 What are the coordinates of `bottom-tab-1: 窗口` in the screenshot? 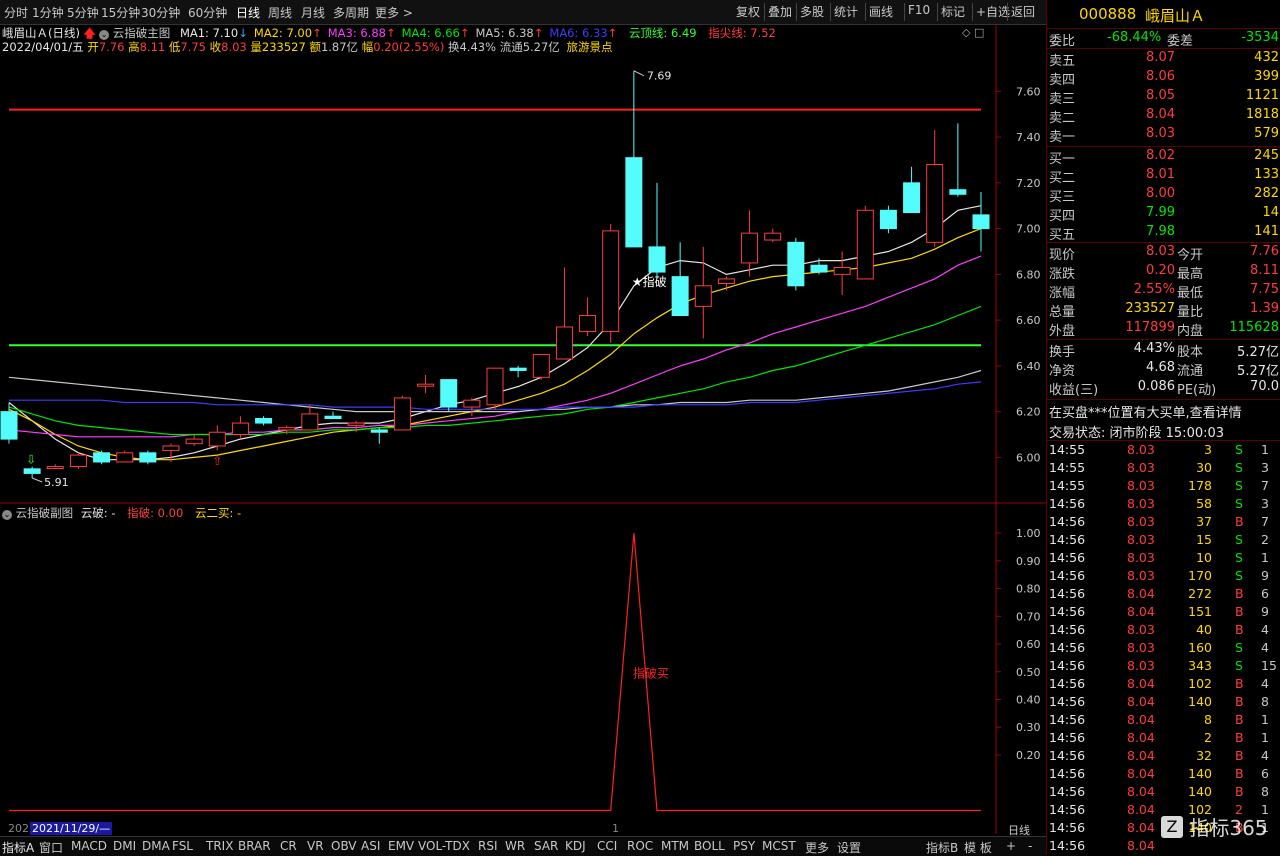 It's located at (51, 847).